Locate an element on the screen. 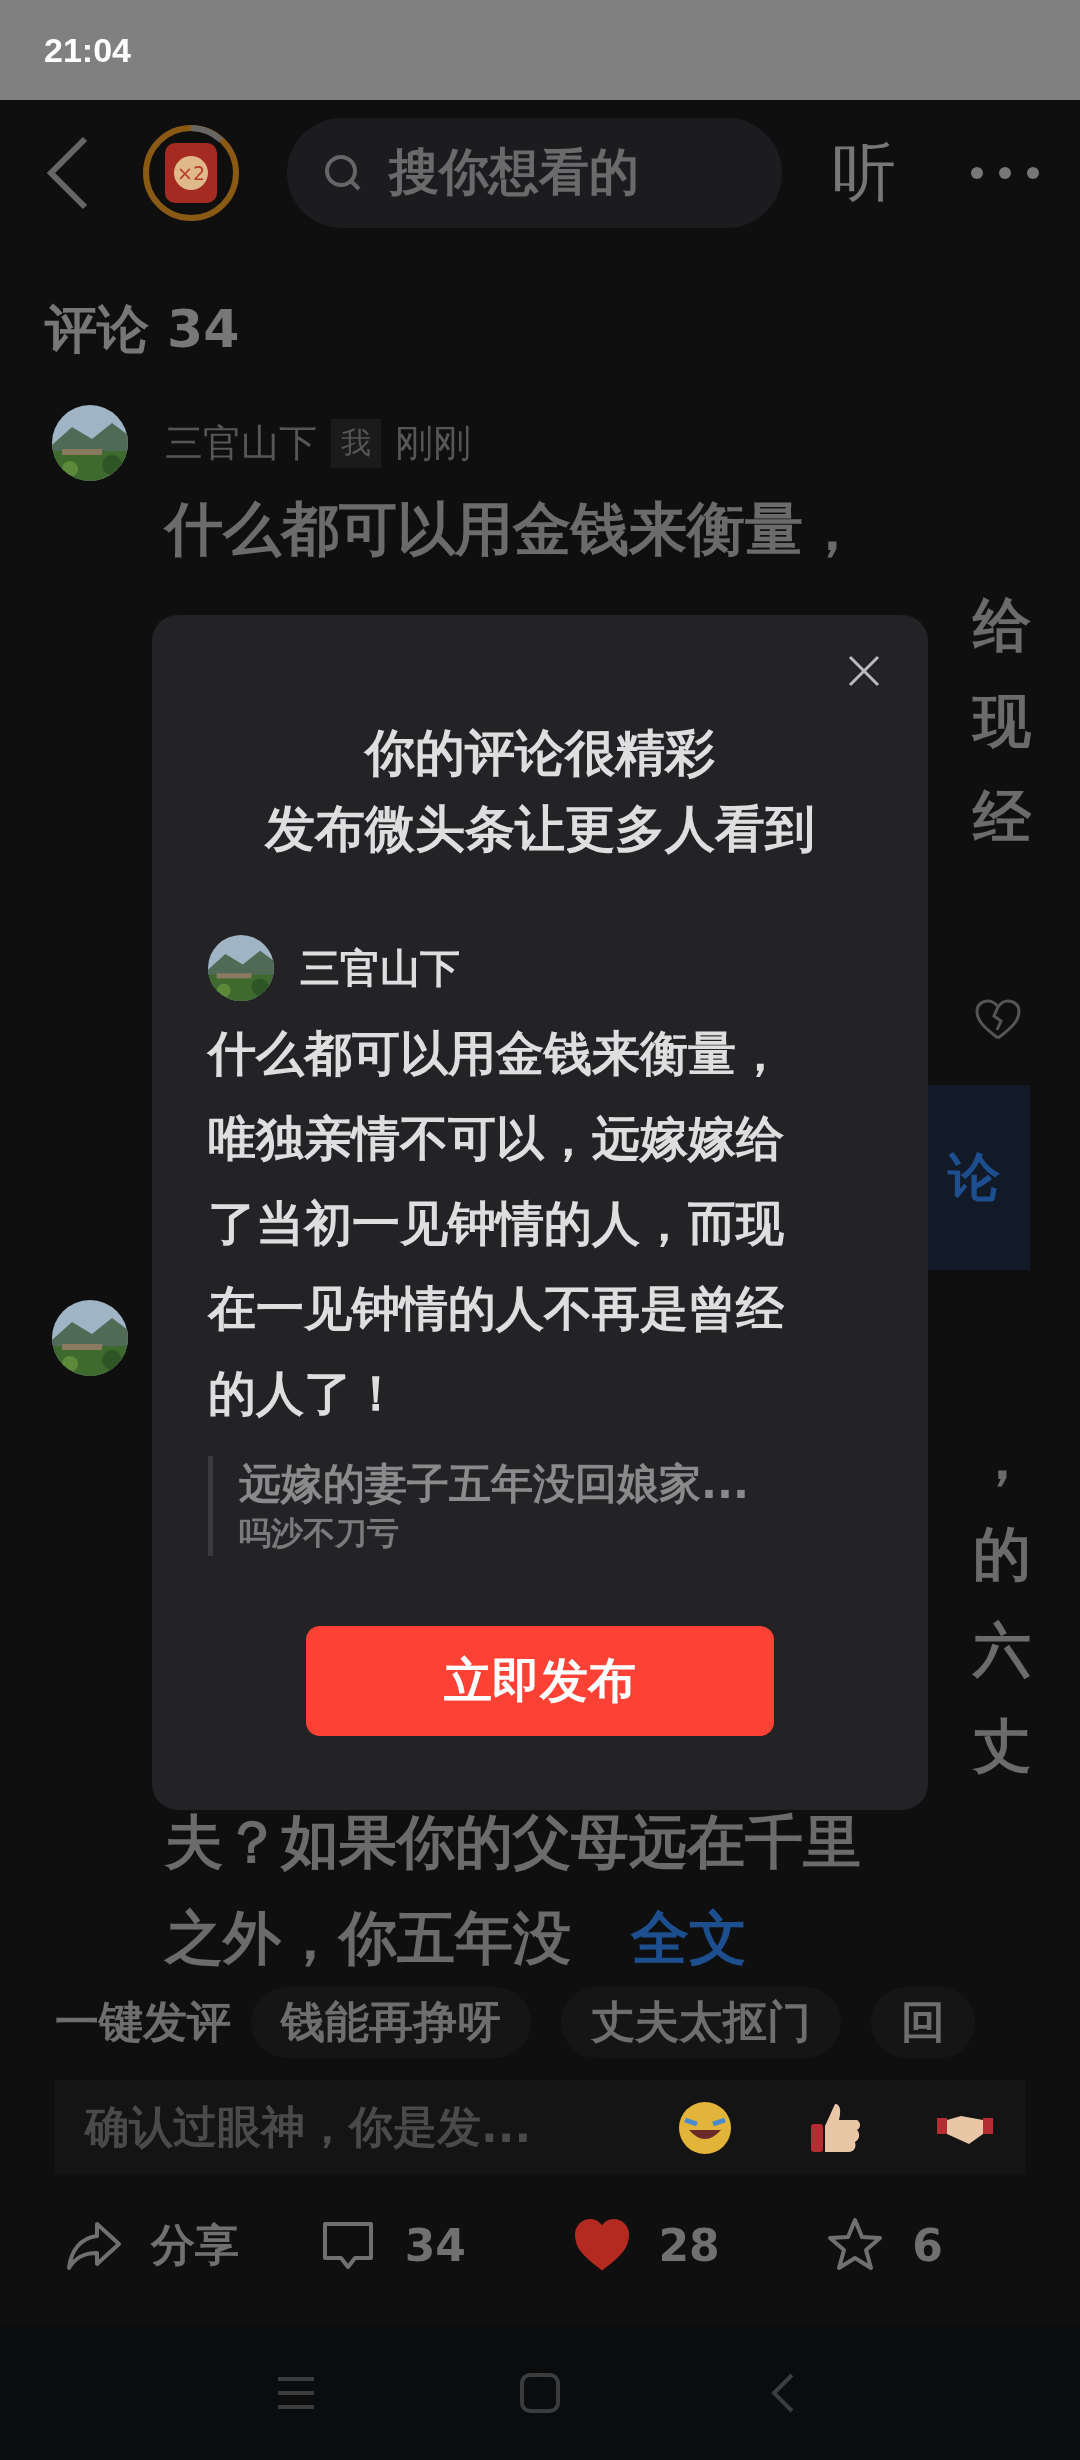  comment-text: 夫？如果你的父母远在千里 is located at coordinates (513, 1842).